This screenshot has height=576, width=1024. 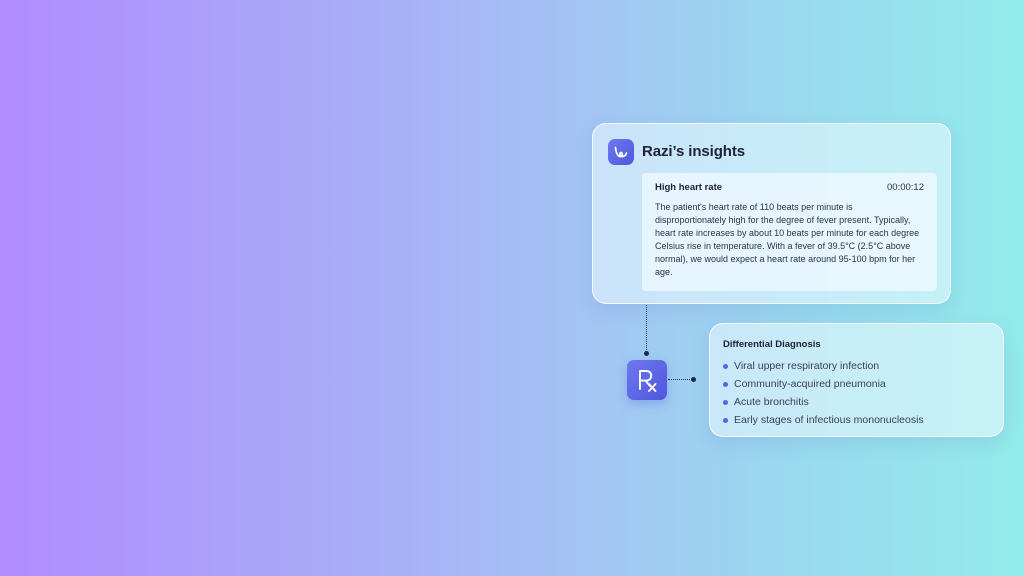 I want to click on rx-glyph-icon, so click(x=648, y=381).